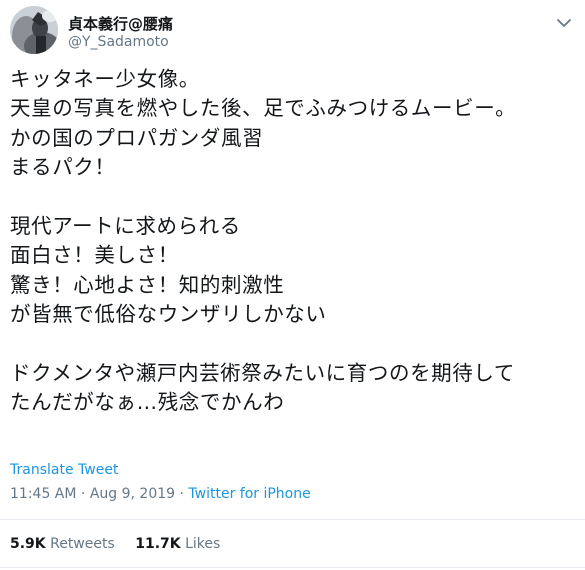 The image size is (585, 570). I want to click on likes-label: Likes, so click(203, 544).